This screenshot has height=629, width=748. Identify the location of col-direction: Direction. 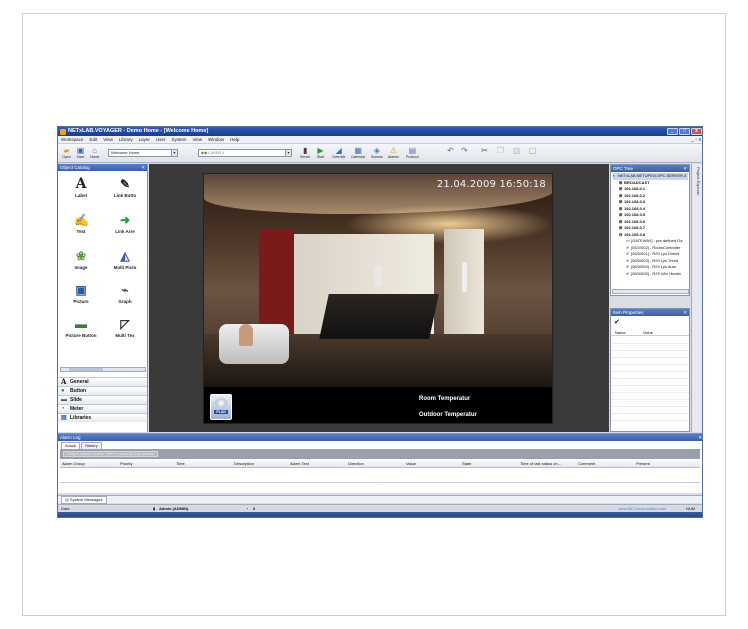
(356, 464).